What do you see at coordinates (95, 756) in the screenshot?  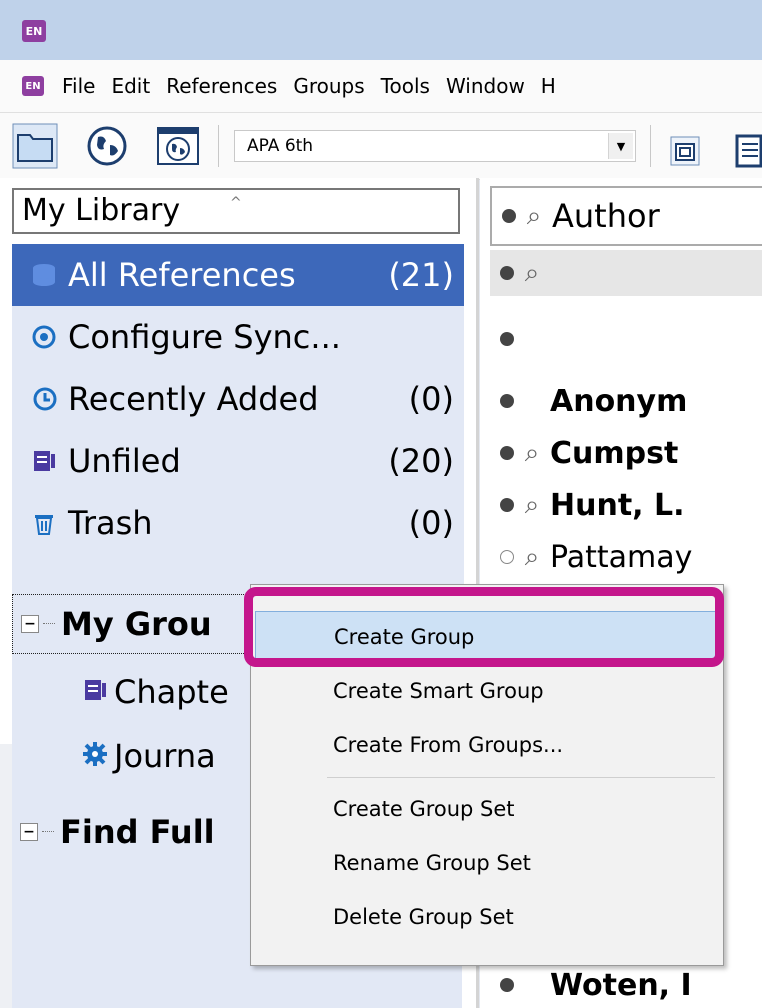 I see `smart-group-gear-icon` at bounding box center [95, 756].